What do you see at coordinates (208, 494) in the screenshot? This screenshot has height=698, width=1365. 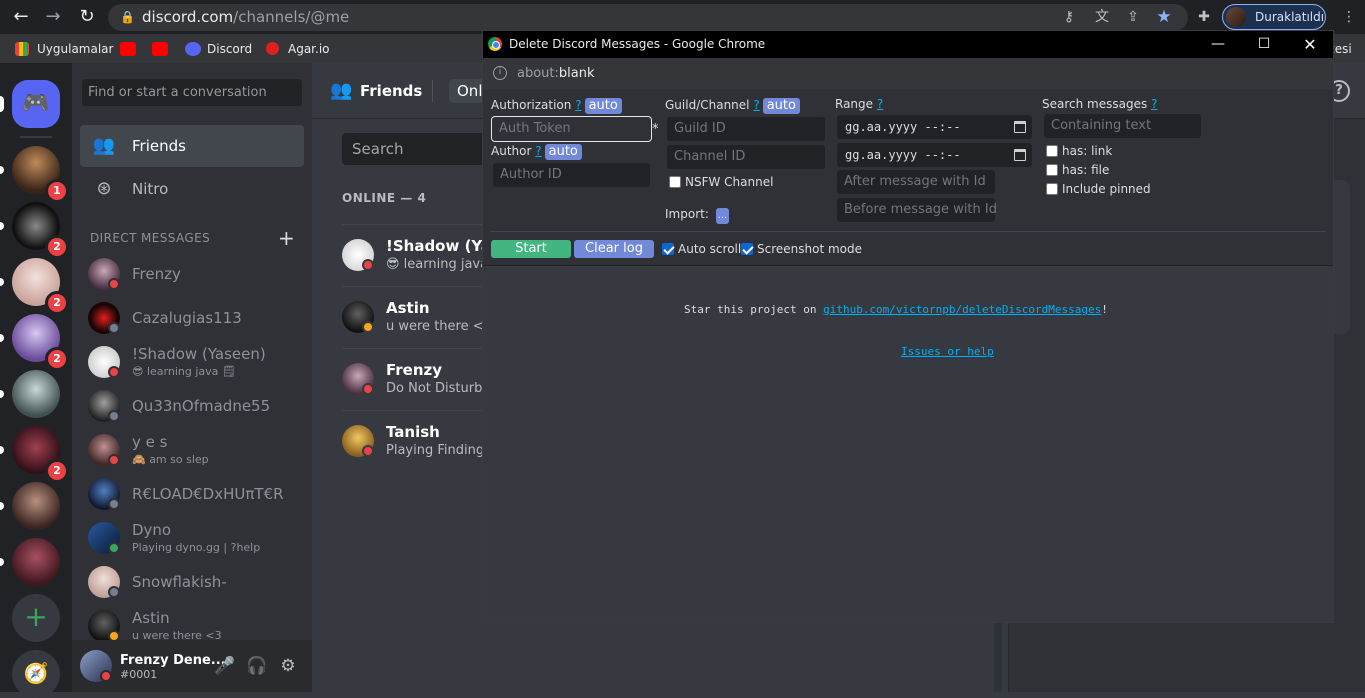 I see `dm-name: R€LOAD€DxHUπT€R` at bounding box center [208, 494].